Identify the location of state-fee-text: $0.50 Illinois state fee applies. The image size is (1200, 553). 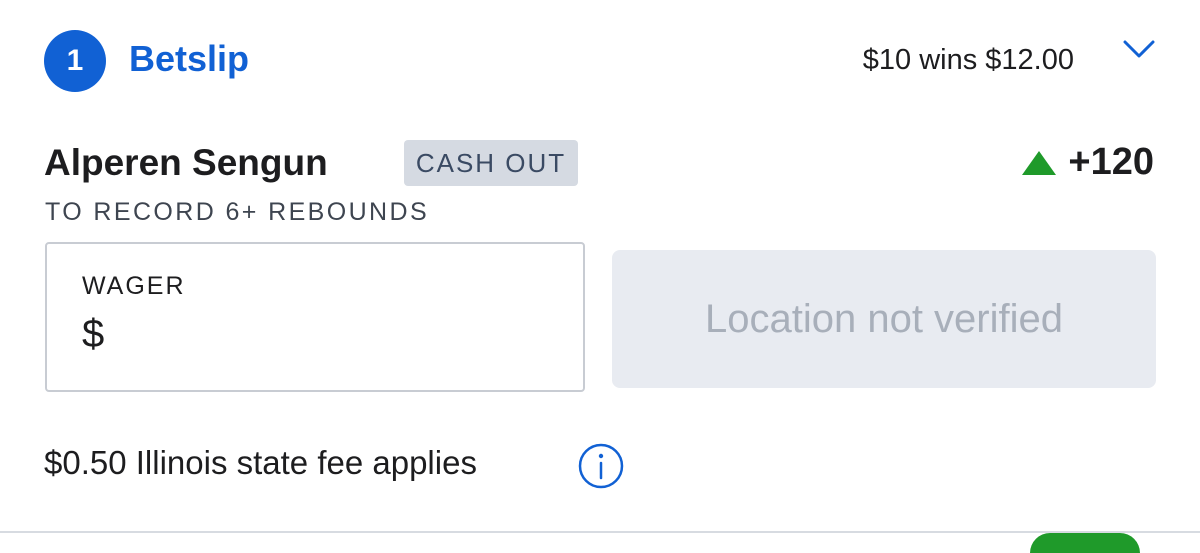
(260, 462).